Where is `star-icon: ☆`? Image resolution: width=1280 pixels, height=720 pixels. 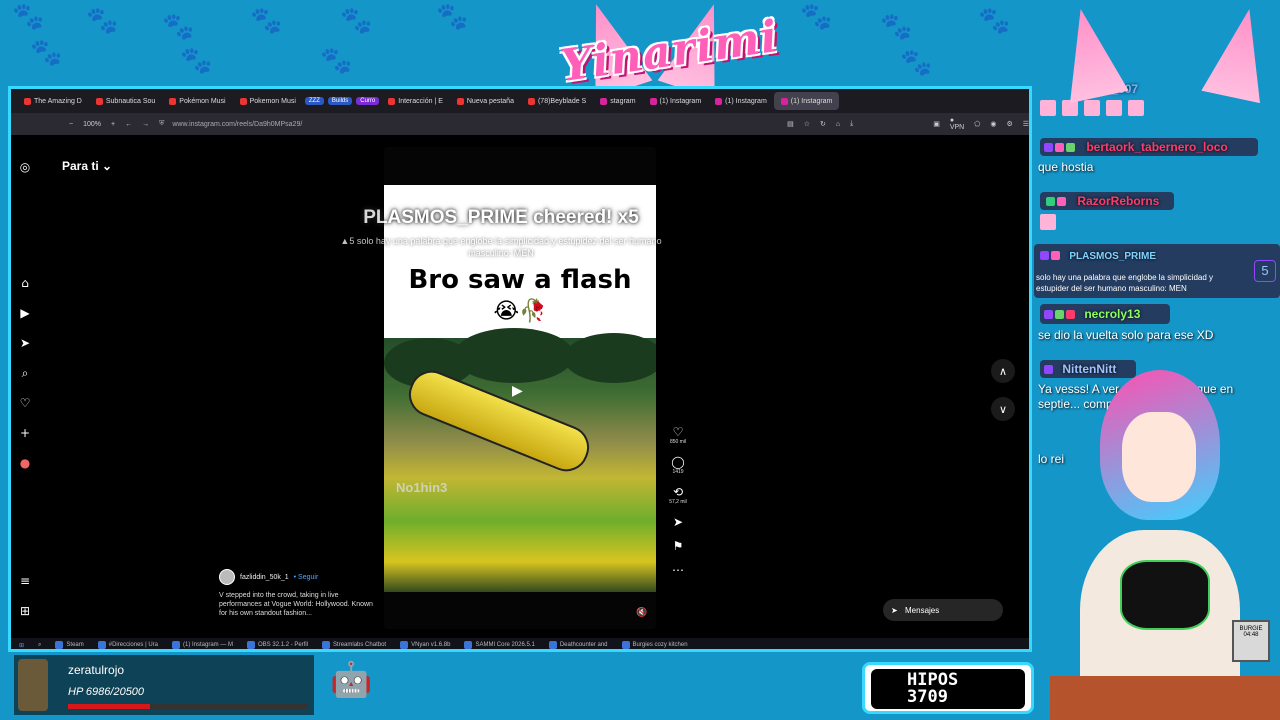
star-icon: ☆ is located at coordinates (807, 124).